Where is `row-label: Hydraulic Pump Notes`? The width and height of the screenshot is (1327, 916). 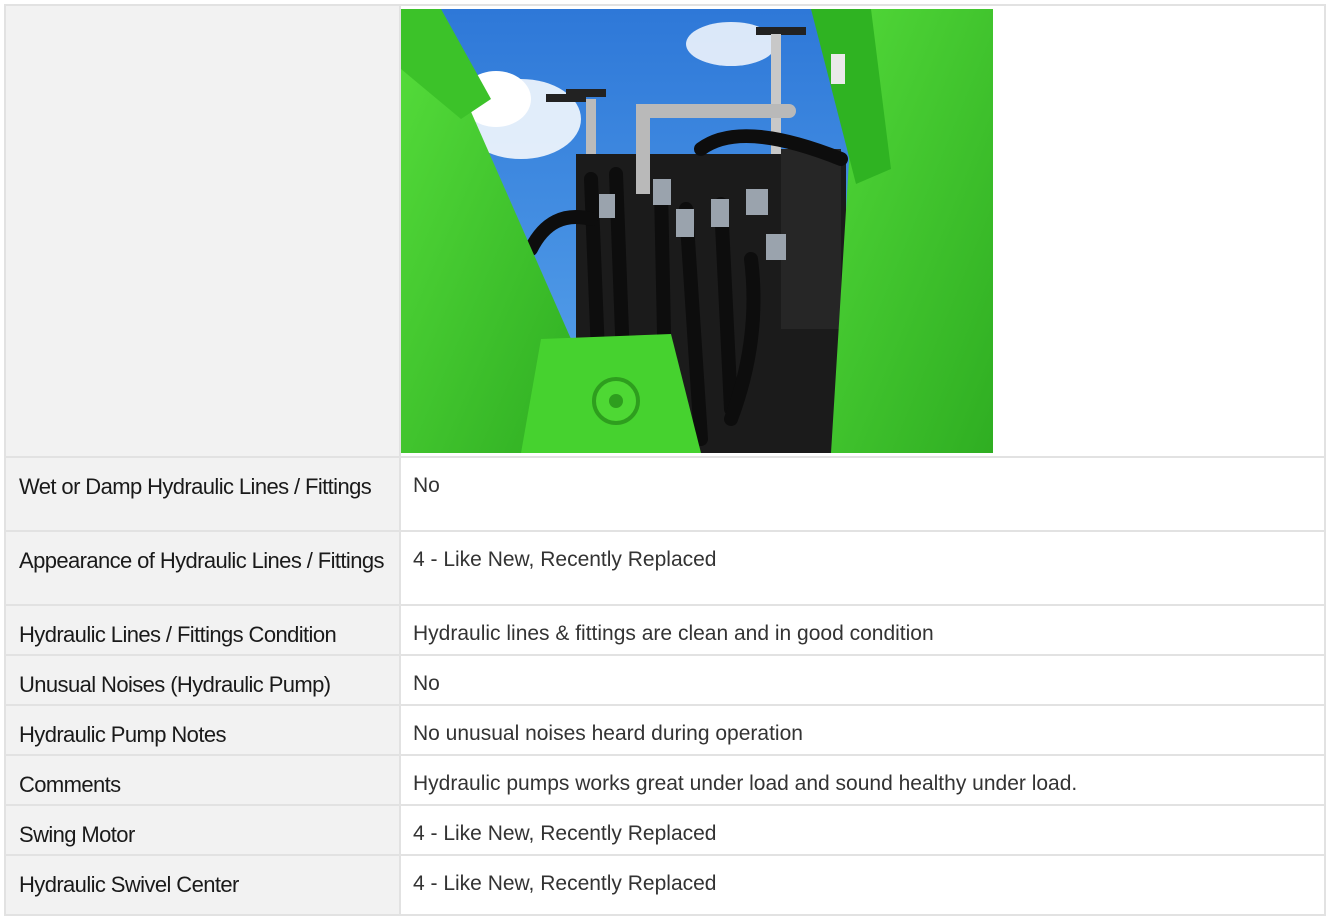
row-label: Hydraulic Pump Notes is located at coordinates (202, 730).